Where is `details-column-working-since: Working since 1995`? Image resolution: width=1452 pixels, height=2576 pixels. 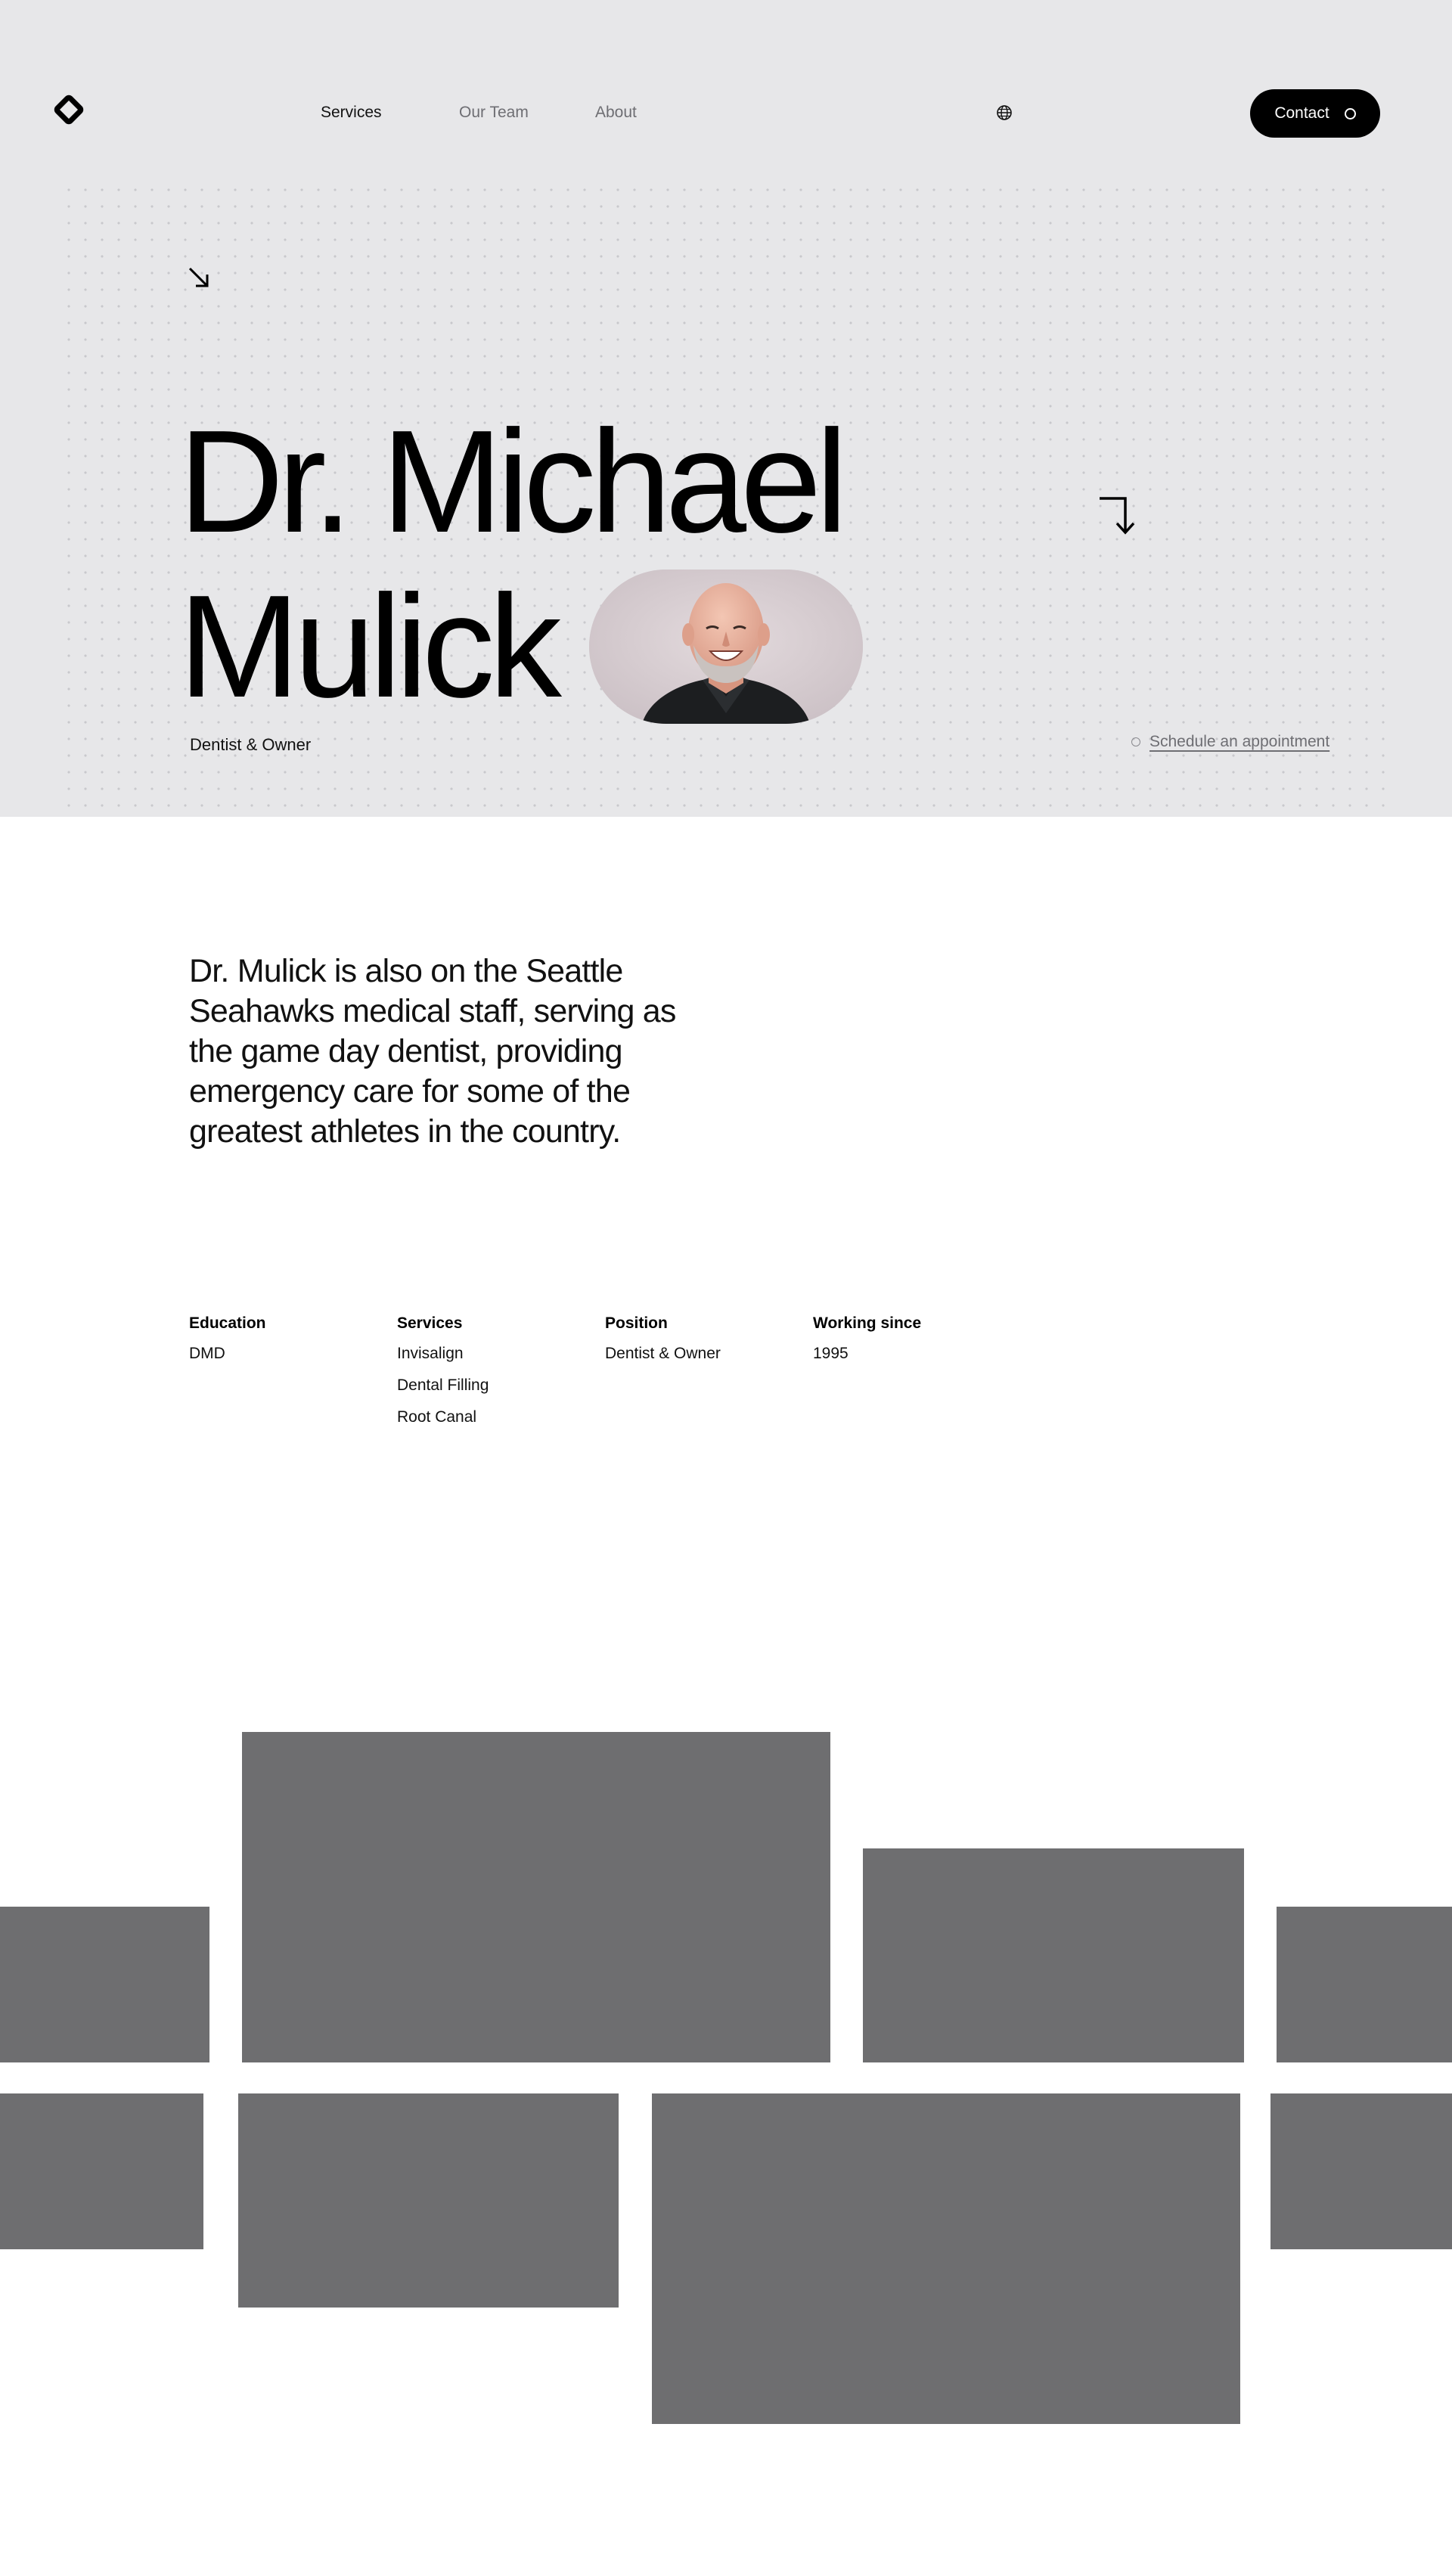 details-column-working-since: Working since 1995 is located at coordinates (917, 1376).